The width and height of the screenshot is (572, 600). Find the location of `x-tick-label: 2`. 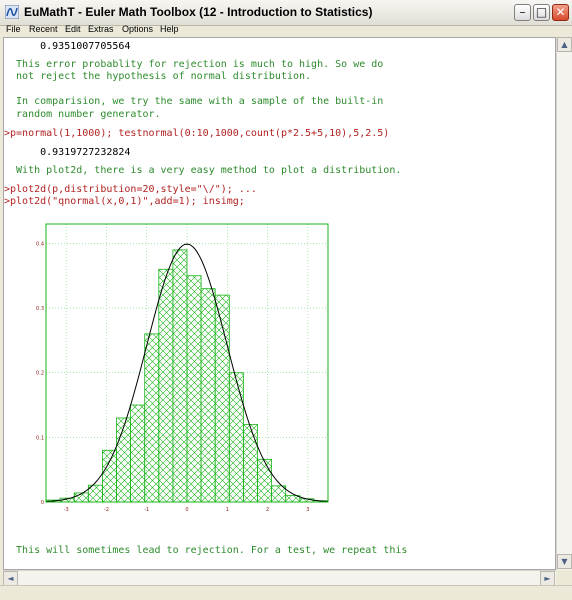

x-tick-label: 2 is located at coordinates (267, 510).